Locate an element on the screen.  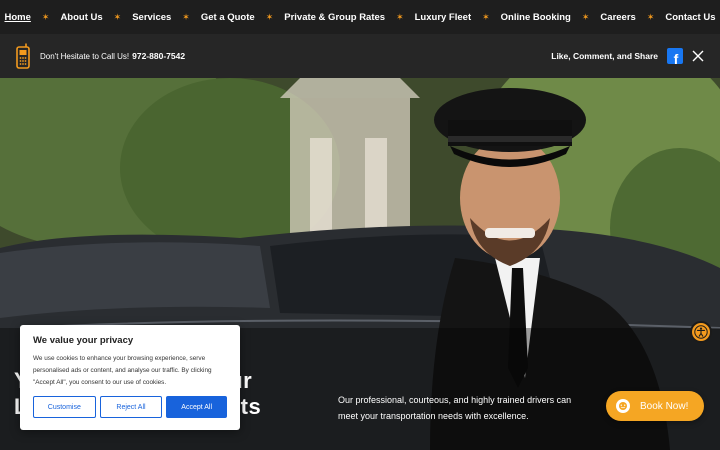
nav-home: Home is located at coordinates (17, 17).